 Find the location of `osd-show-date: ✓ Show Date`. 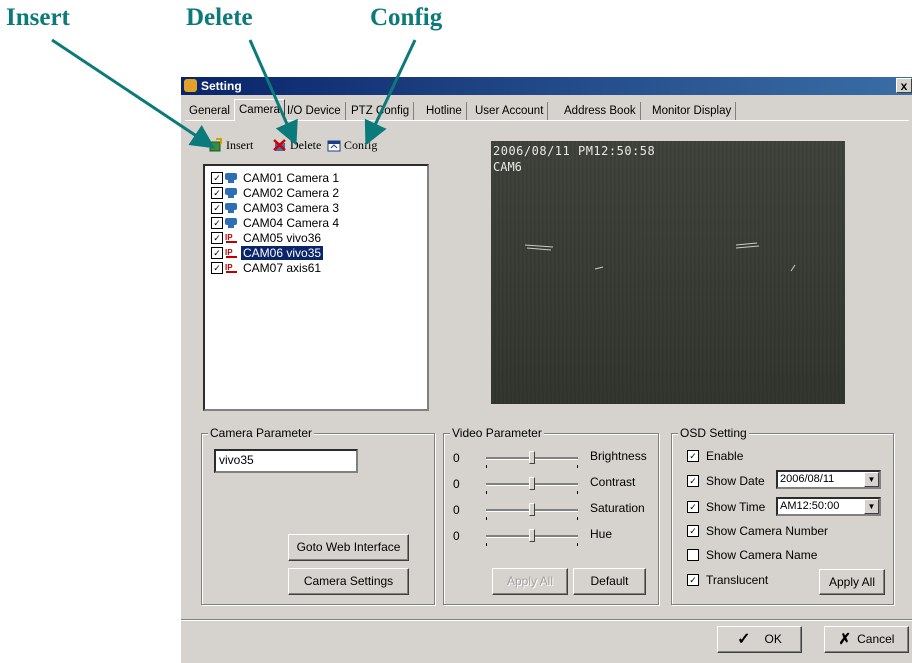

osd-show-date: ✓ Show Date is located at coordinates (726, 481).